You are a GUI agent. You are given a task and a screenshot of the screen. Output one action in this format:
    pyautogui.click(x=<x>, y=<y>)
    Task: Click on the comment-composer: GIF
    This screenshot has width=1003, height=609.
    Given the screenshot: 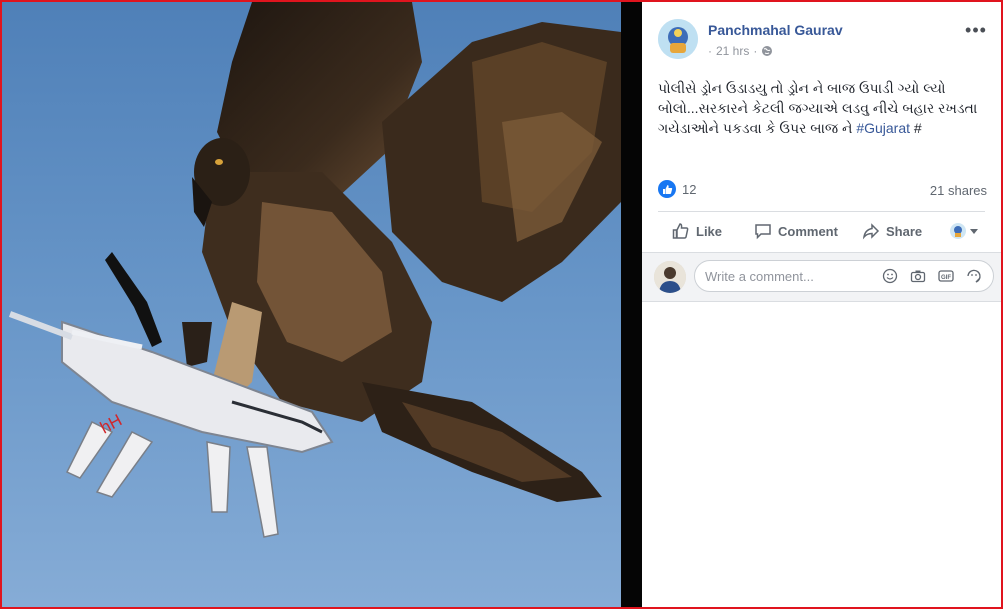 What is the action you would take?
    pyautogui.click(x=821, y=277)
    